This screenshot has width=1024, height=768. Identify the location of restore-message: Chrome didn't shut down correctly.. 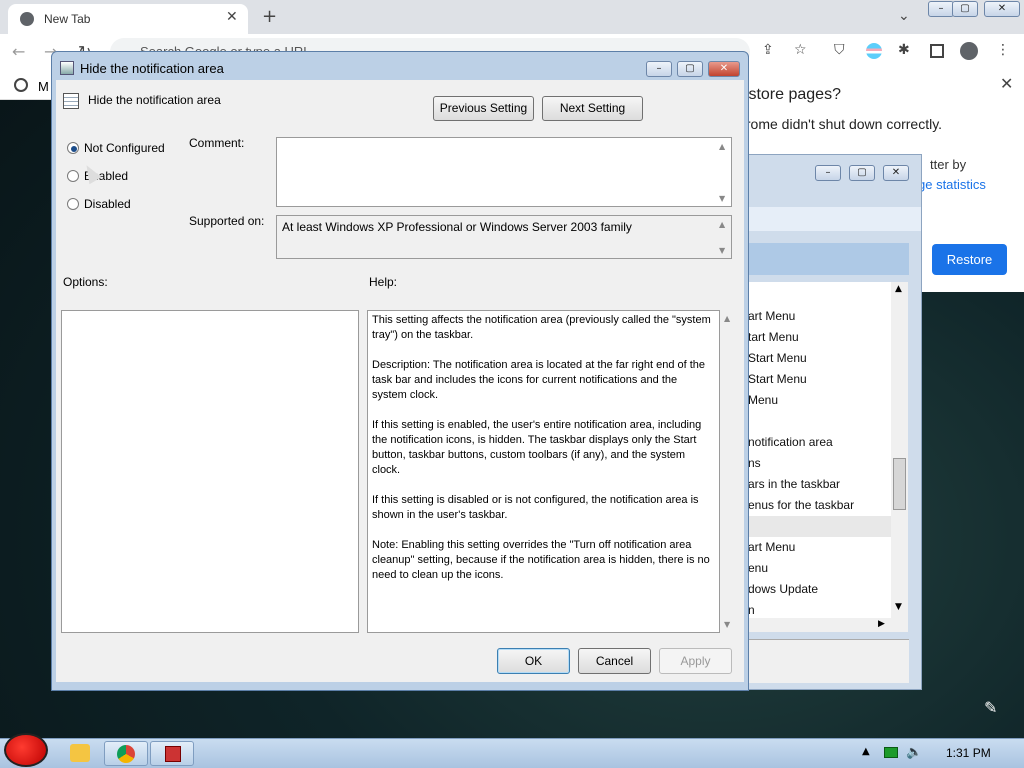
(835, 124).